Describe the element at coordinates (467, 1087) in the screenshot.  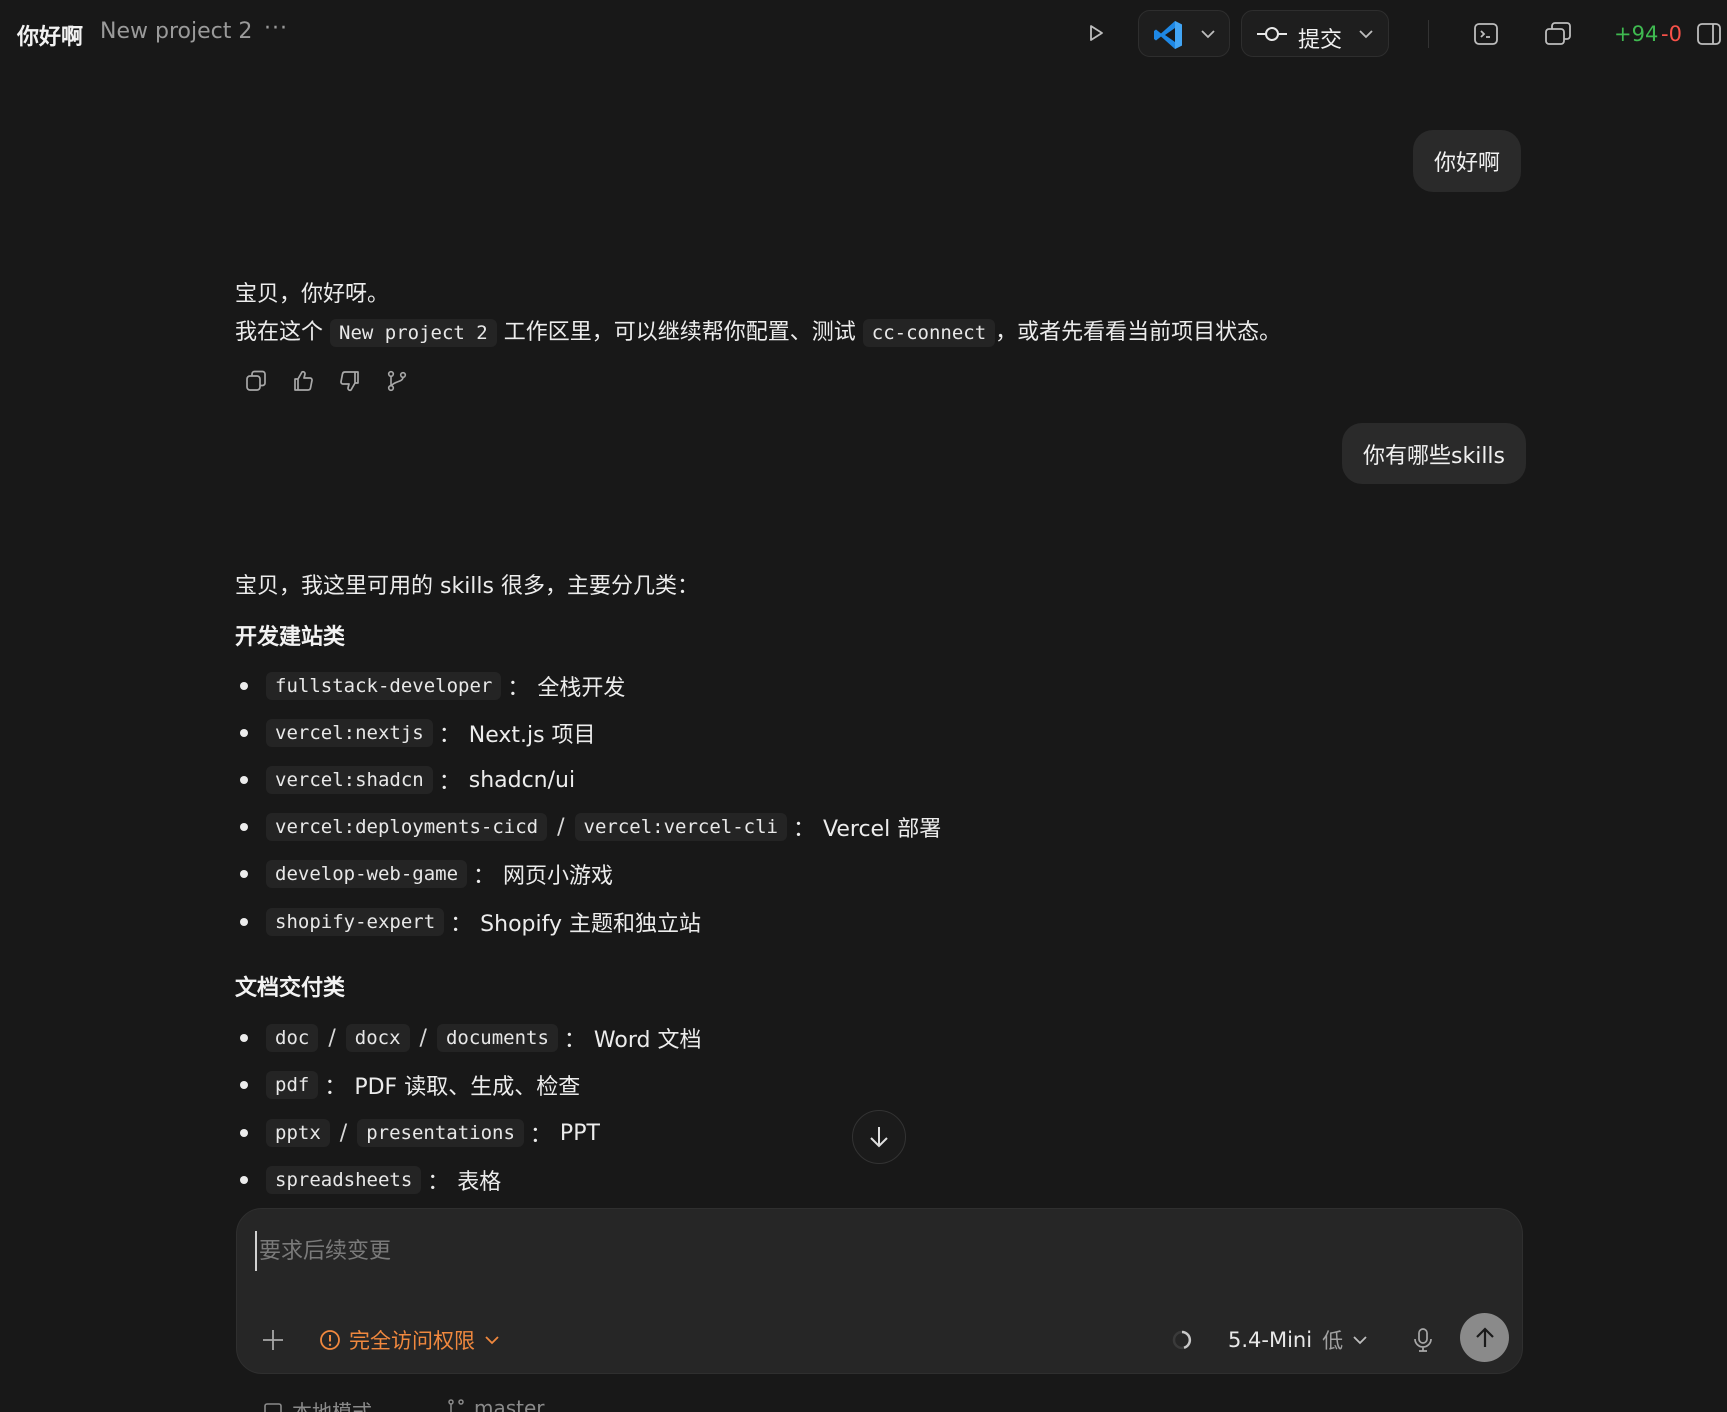
I see `item-desc: PDF 读取、生成、检查` at that location.